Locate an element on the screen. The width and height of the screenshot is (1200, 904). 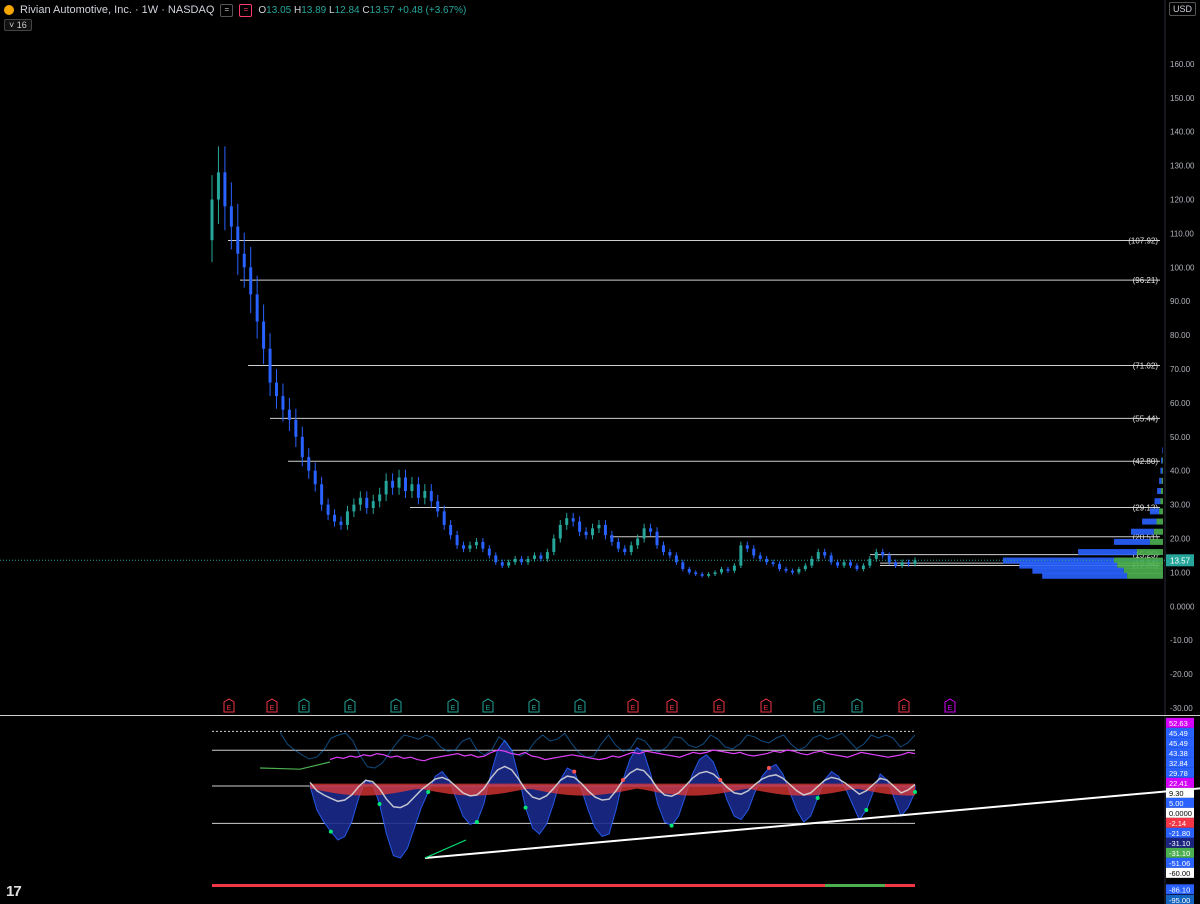
tradingview-logo-icon: 17 is located at coordinates (14, 891).